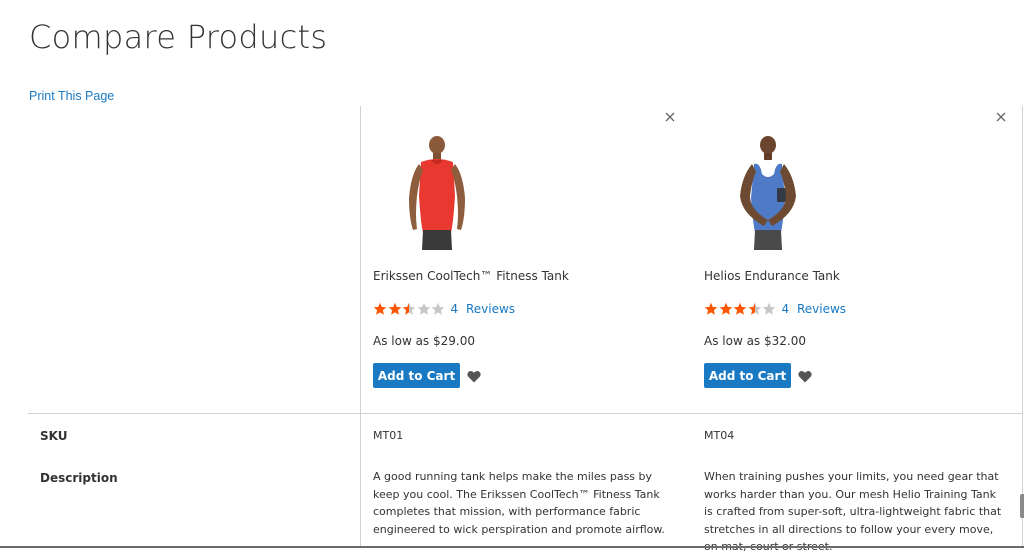 The width and height of the screenshot is (1024, 556). Describe the element at coordinates (525, 413) in the screenshot. I see `row-divider` at that location.